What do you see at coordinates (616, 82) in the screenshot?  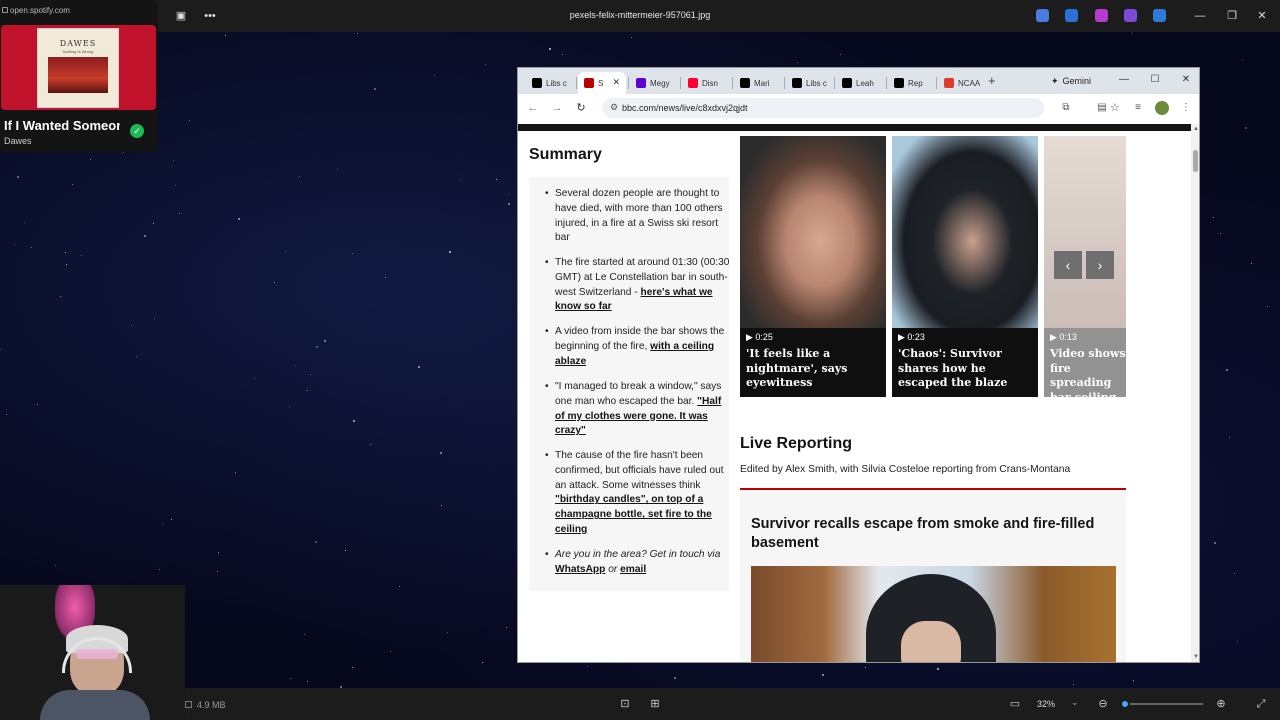 I see `tab-close-icon: ✕` at bounding box center [616, 82].